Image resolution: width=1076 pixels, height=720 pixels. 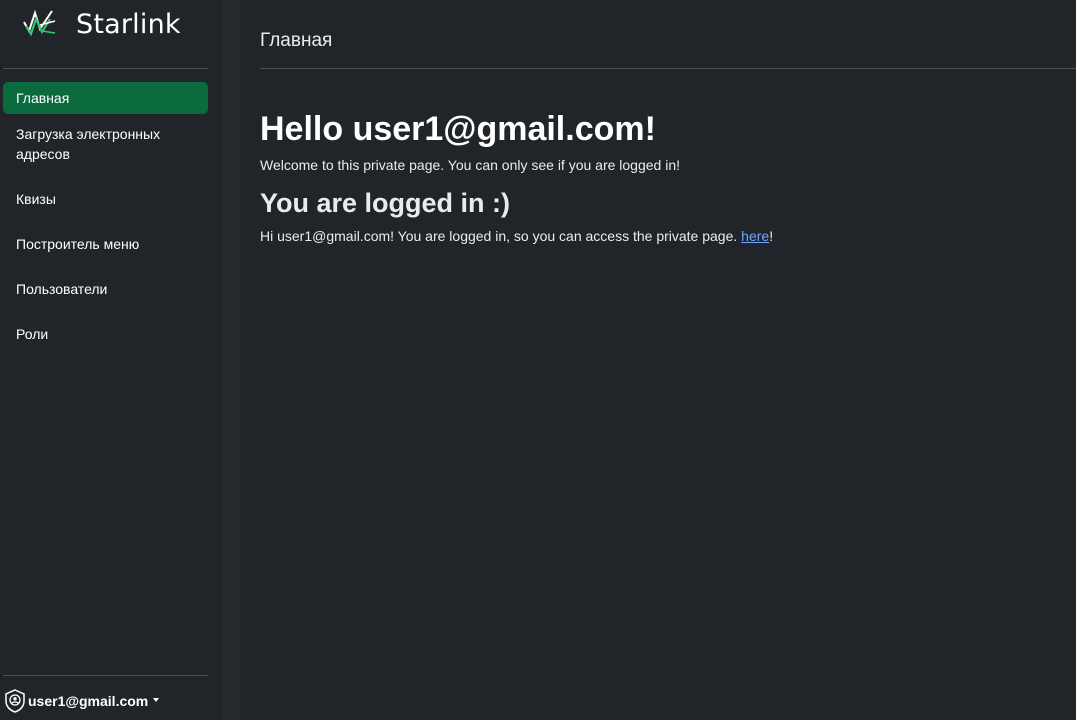 What do you see at coordinates (88, 701) in the screenshot?
I see `user-email: user1@gmail.com` at bounding box center [88, 701].